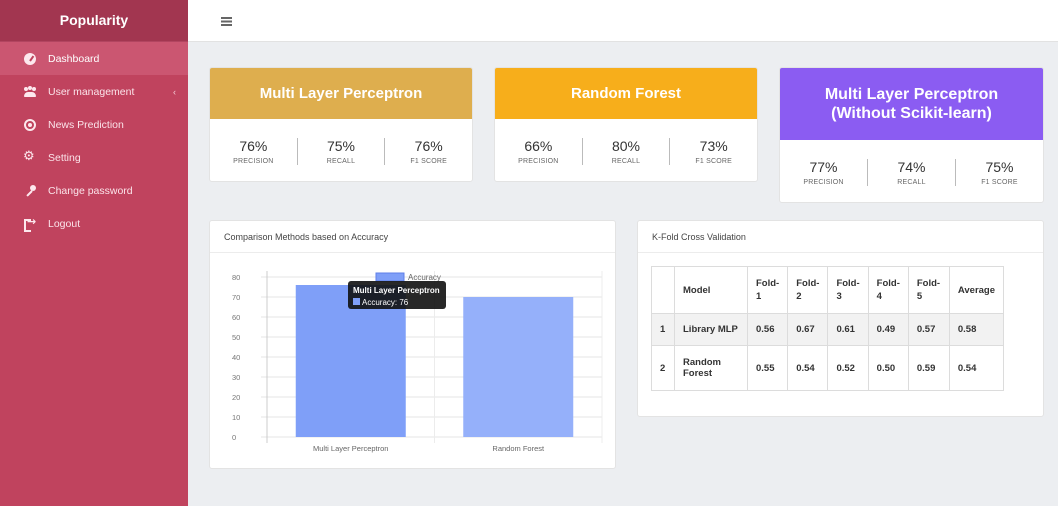 The height and width of the screenshot is (506, 1058). What do you see at coordinates (174, 91) in the screenshot?
I see `chevron-left-icon: ‹` at bounding box center [174, 91].